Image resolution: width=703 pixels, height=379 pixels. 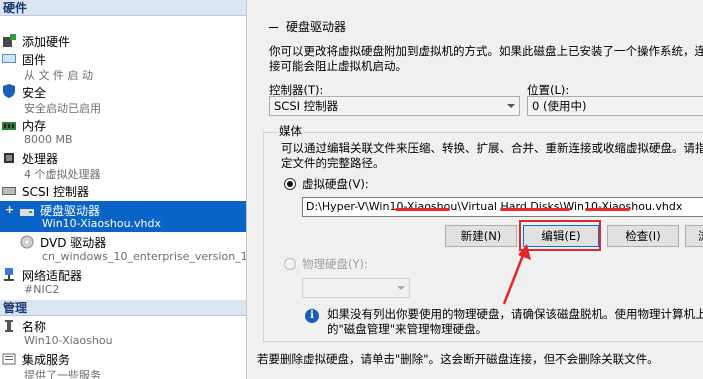 I want to click on info-icon: i, so click(x=312, y=316).